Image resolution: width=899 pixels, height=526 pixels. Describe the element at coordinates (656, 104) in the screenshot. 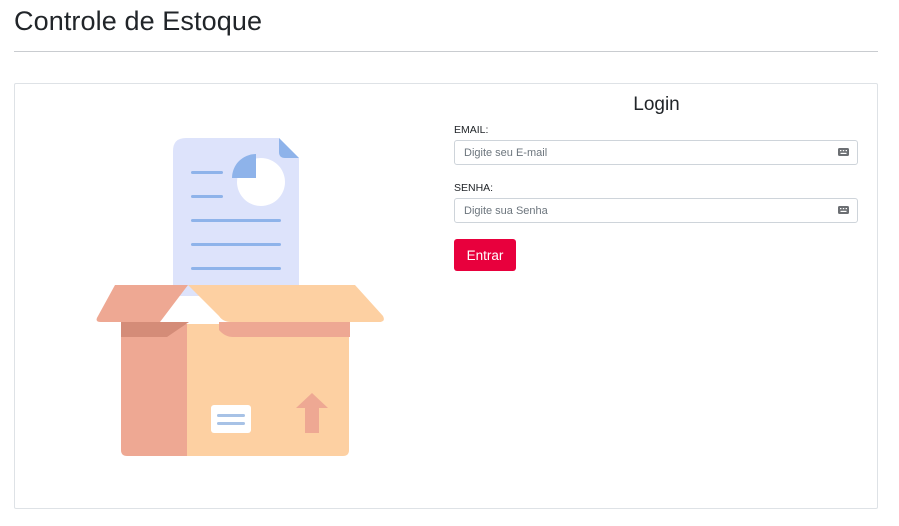

I see `login-title: Login` at that location.